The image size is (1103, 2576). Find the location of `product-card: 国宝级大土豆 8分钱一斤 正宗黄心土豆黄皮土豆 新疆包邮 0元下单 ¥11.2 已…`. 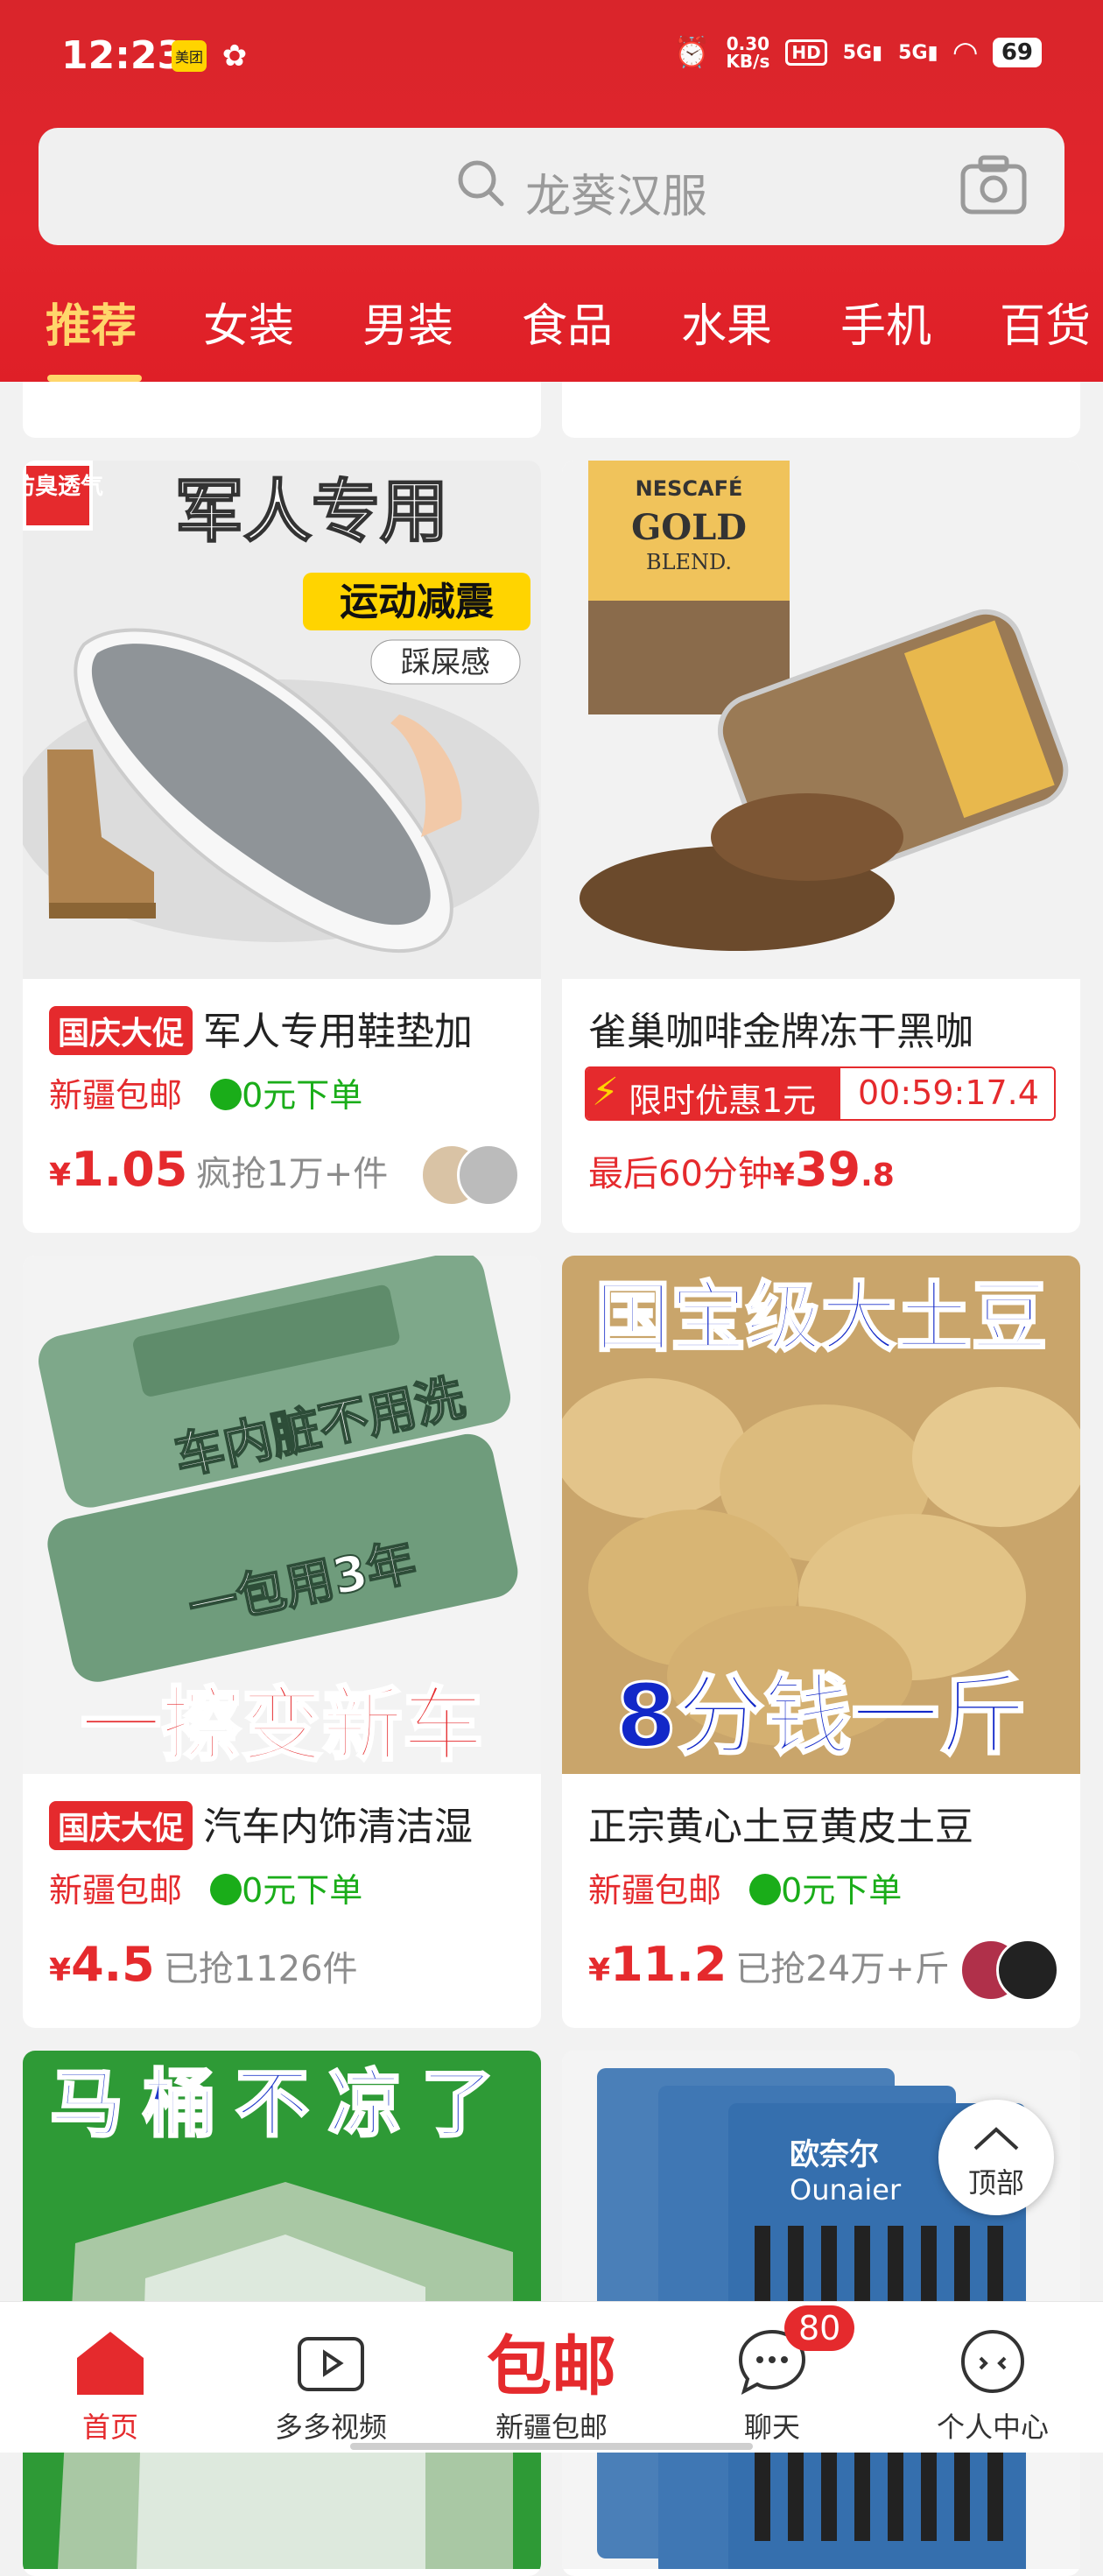

product-card: 国宝级大土豆 8分钱一斤 正宗黄心土豆黄皮土豆 新疆包邮 0元下单 ¥11.2 已… is located at coordinates (821, 1642).